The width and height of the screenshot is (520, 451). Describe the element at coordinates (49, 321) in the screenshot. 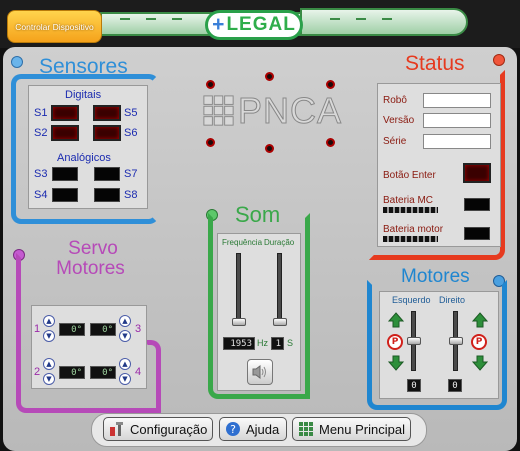

I see `servo1-up-button: ▲` at that location.